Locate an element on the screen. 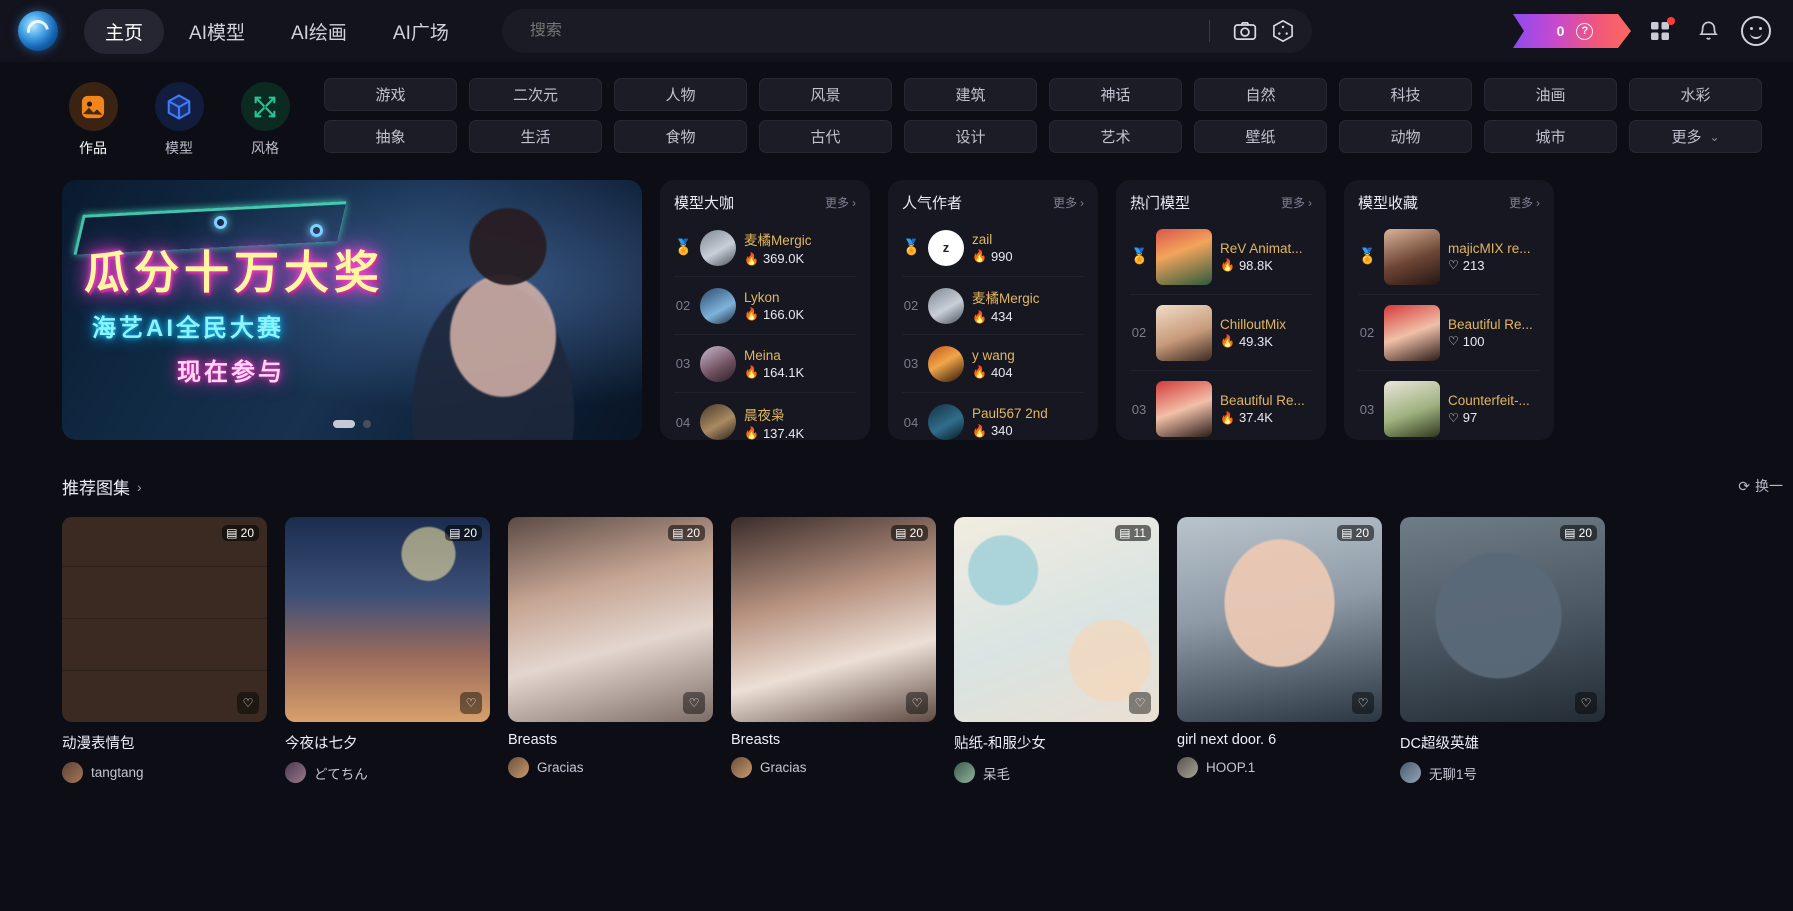  refresh-button: ⟳ 换一 is located at coordinates (1760, 486).